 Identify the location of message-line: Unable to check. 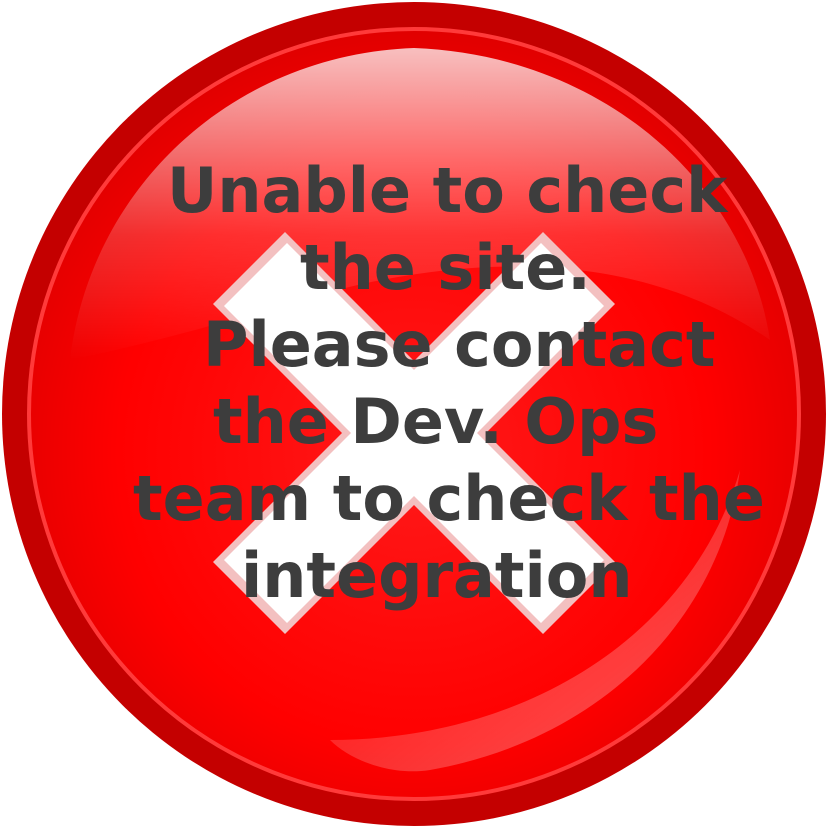
(447, 190).